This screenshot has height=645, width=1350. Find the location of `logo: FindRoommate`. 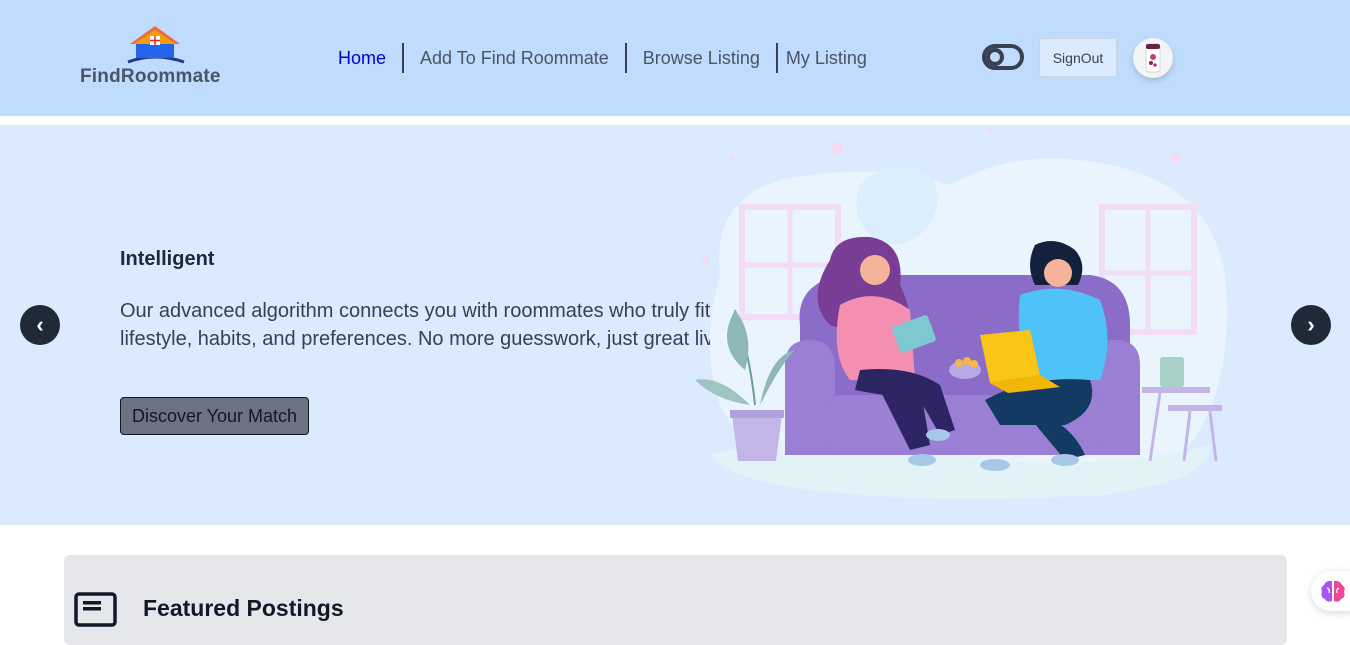

logo: FindRoommate is located at coordinates (155, 55).